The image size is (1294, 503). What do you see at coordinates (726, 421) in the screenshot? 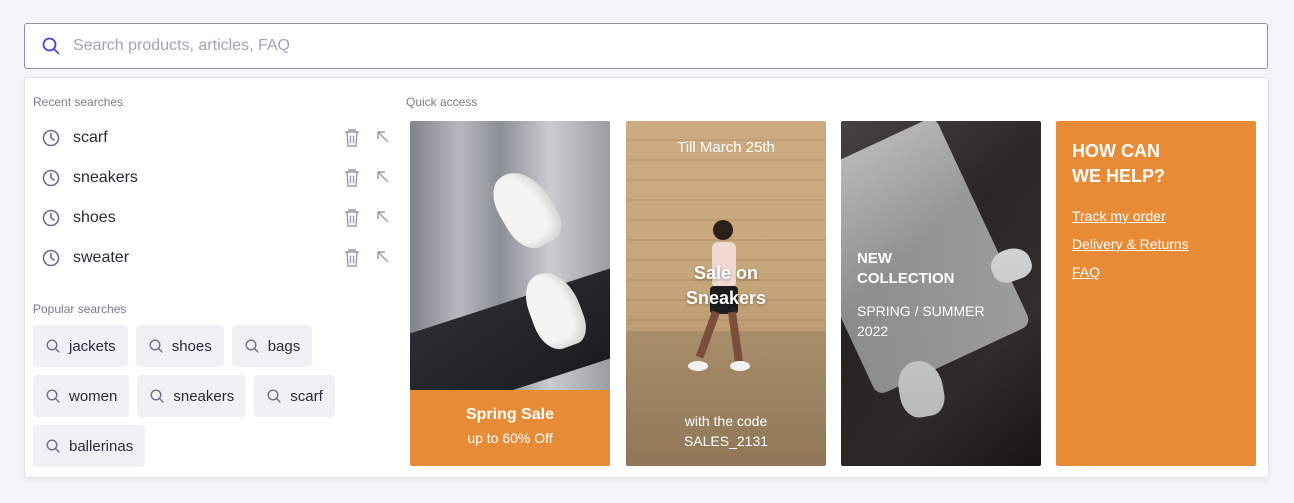
I see `card-code-line1: with the code` at bounding box center [726, 421].